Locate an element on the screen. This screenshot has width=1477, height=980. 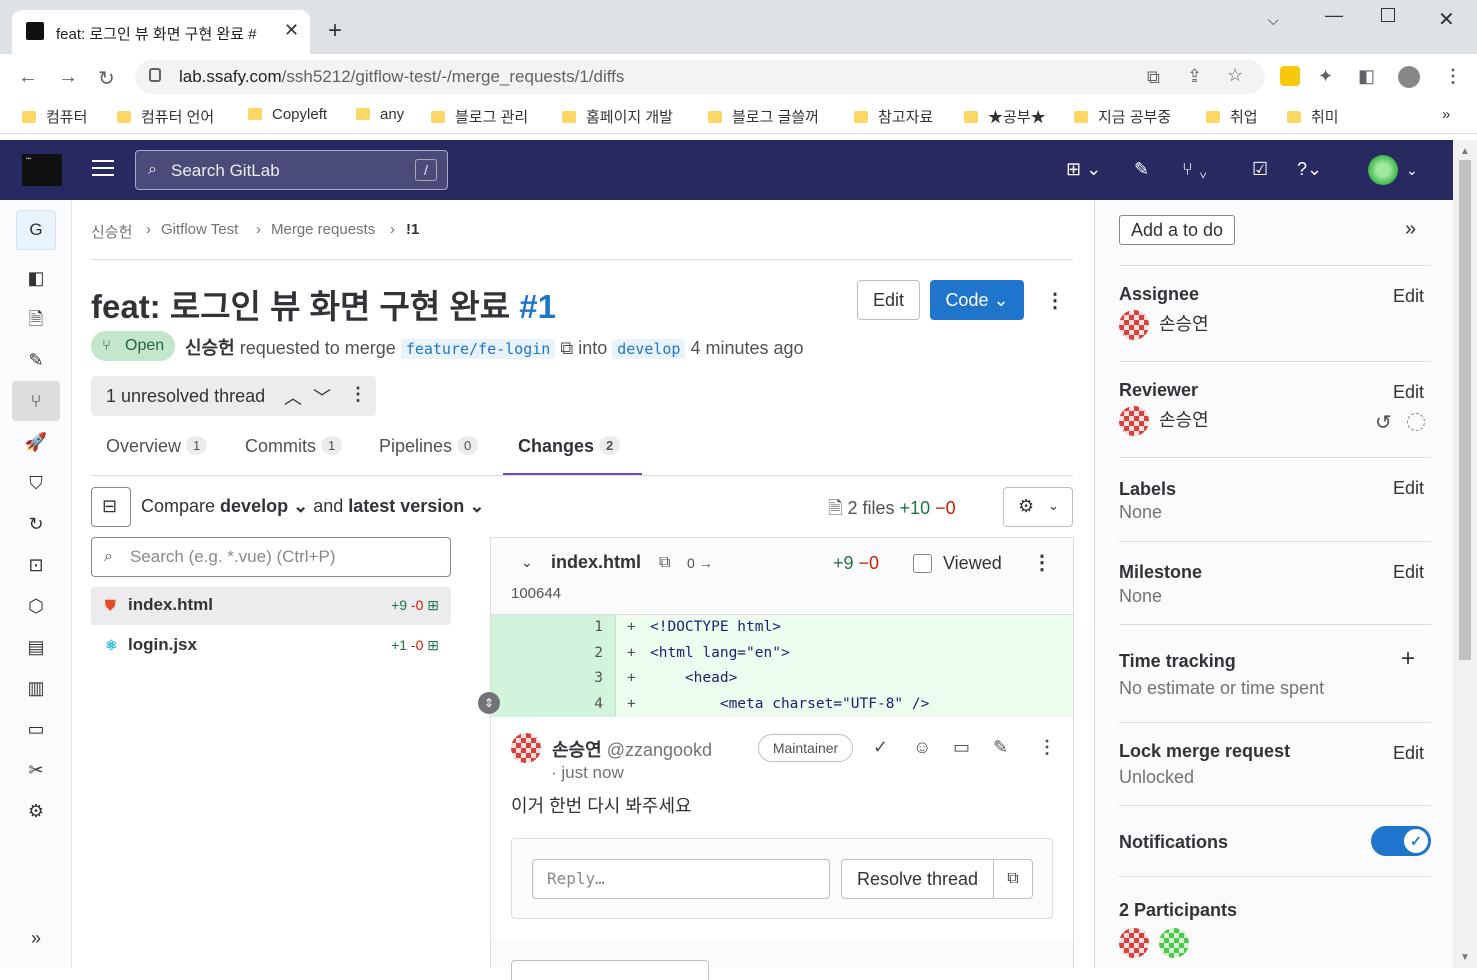
bookmark-folder: 취미 is located at coordinates (1313, 116).